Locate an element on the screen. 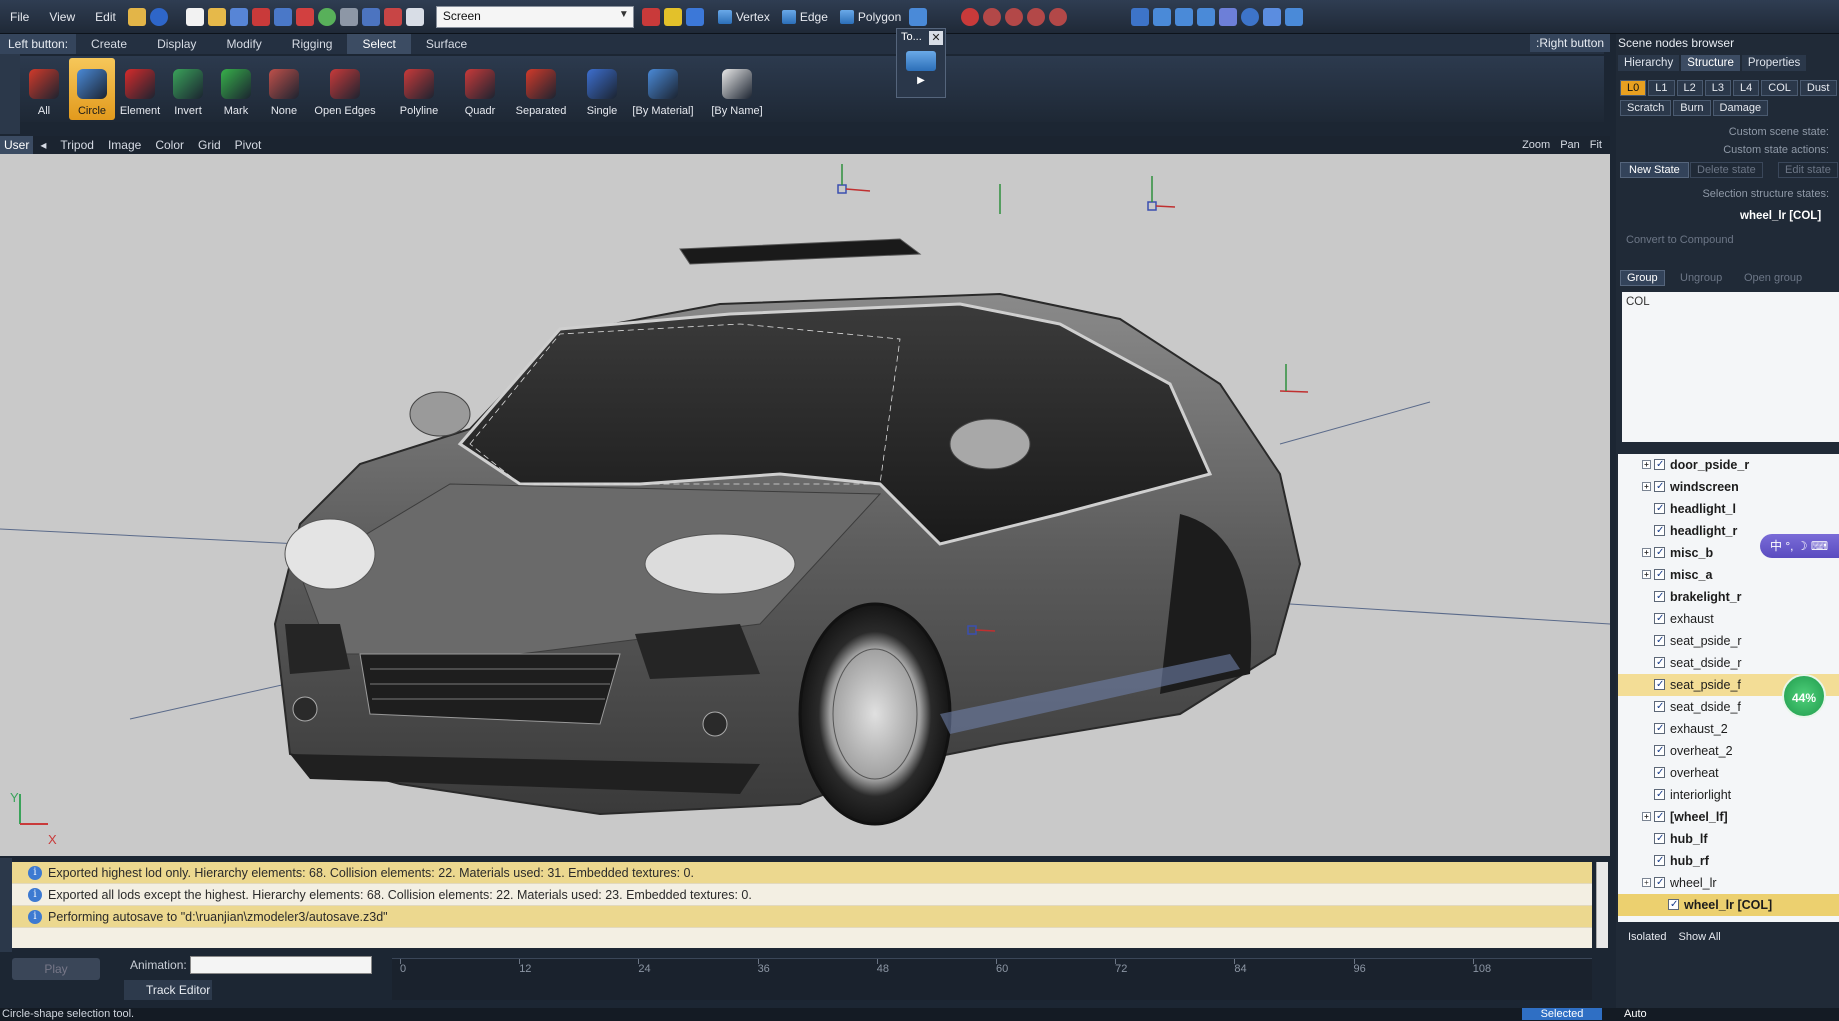  select-tool-by-name-button: [By Name] is located at coordinates (737, 89).